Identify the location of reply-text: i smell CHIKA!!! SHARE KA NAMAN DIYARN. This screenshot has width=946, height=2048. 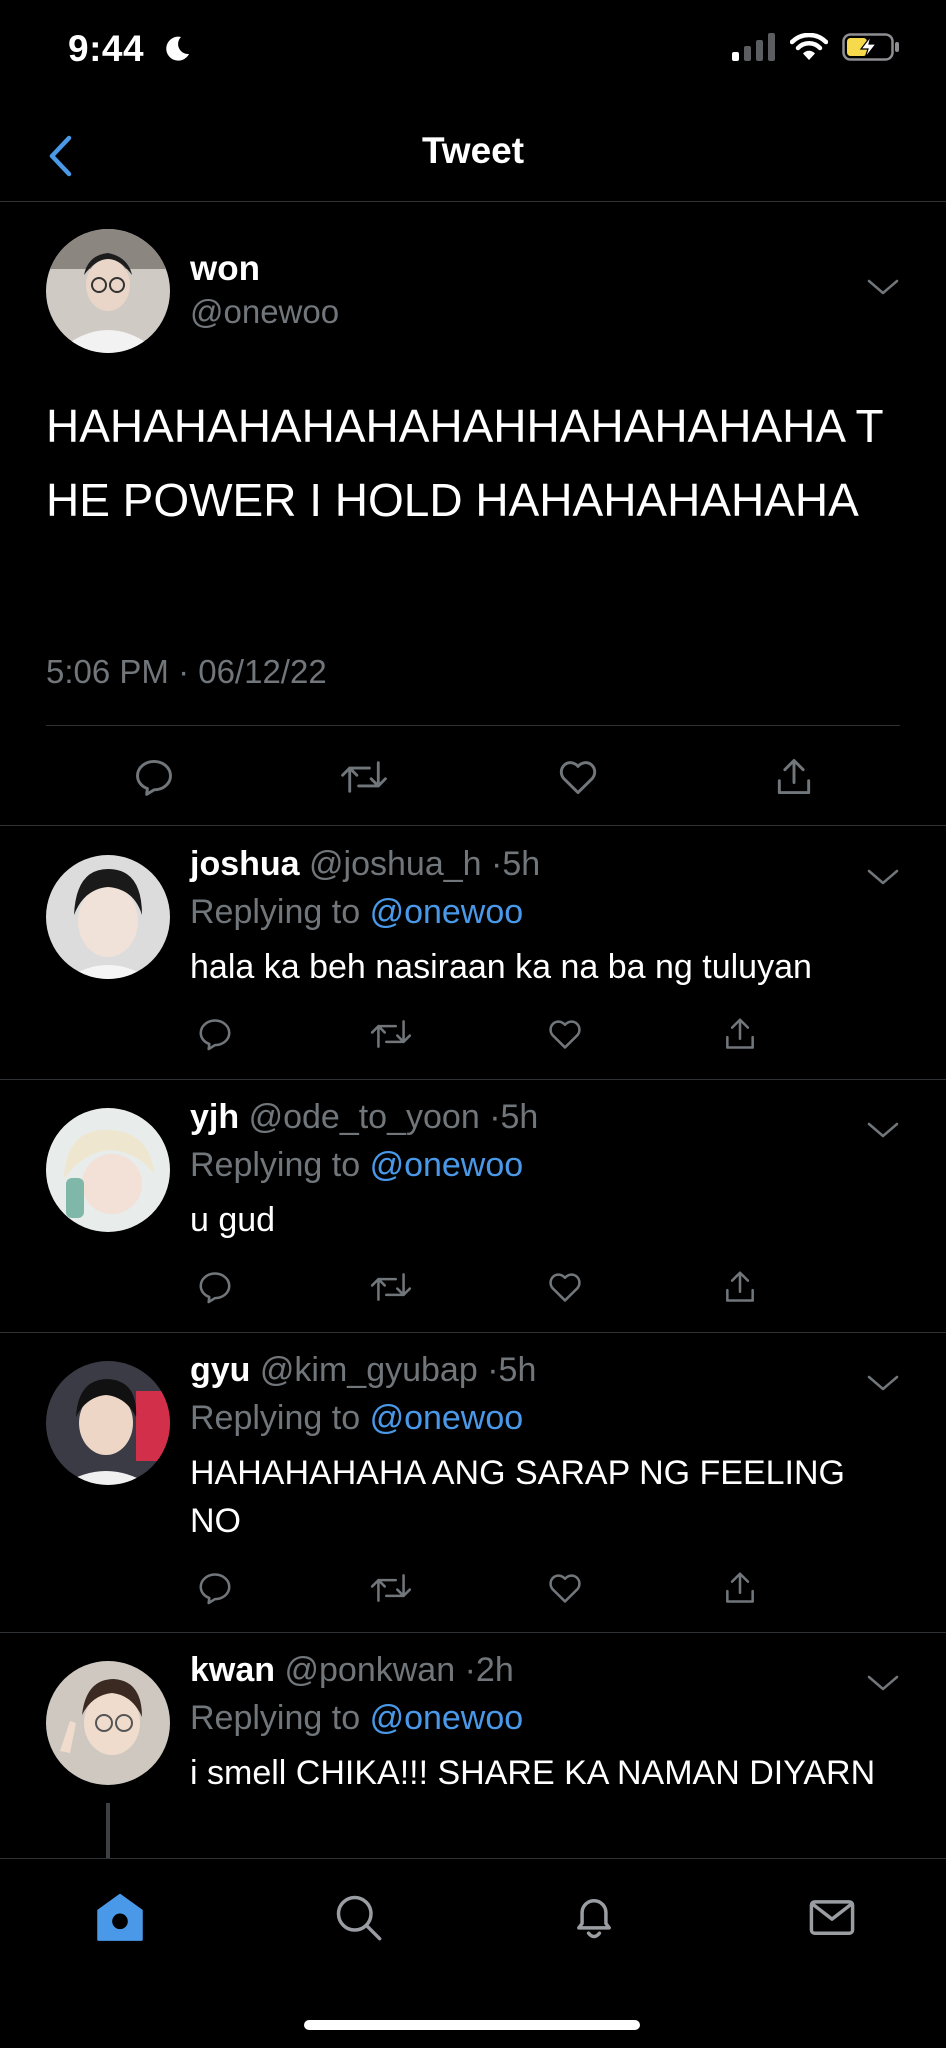
(533, 1773).